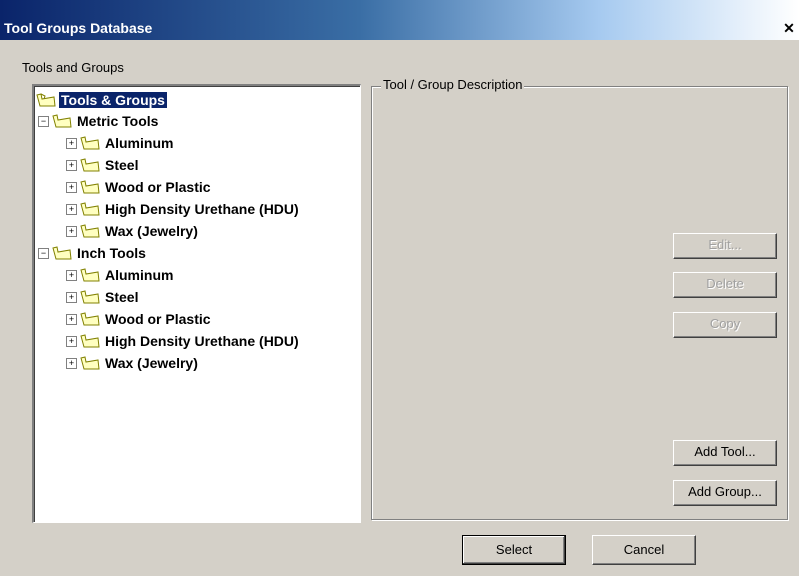  I want to click on close-button: ✕, so click(789, 28).